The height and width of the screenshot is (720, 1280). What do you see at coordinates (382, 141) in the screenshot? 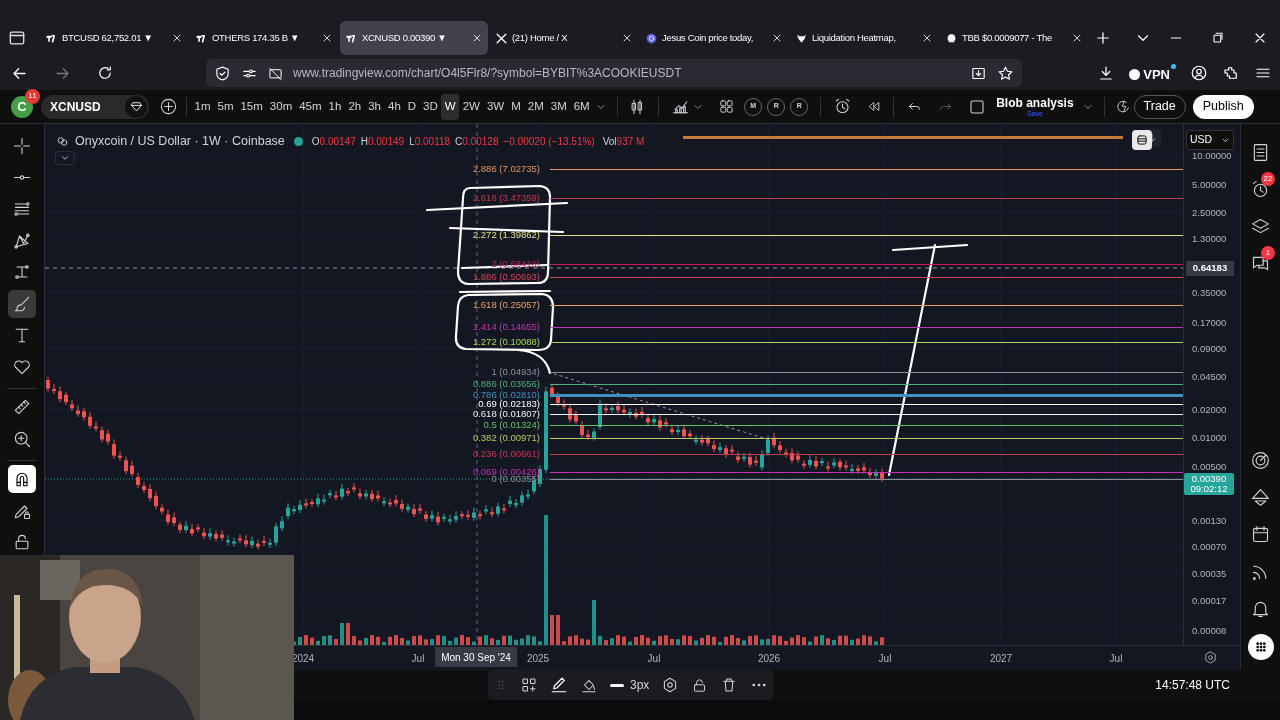
I see `ohlc-value: H0.00149` at bounding box center [382, 141].